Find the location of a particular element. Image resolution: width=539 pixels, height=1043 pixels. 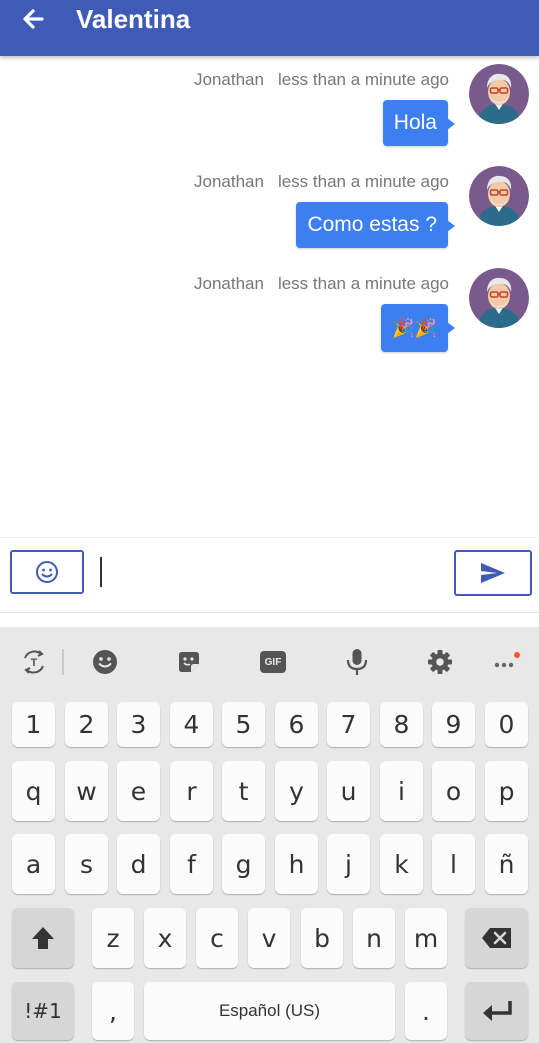

key-9: 9 is located at coordinates (453, 724).